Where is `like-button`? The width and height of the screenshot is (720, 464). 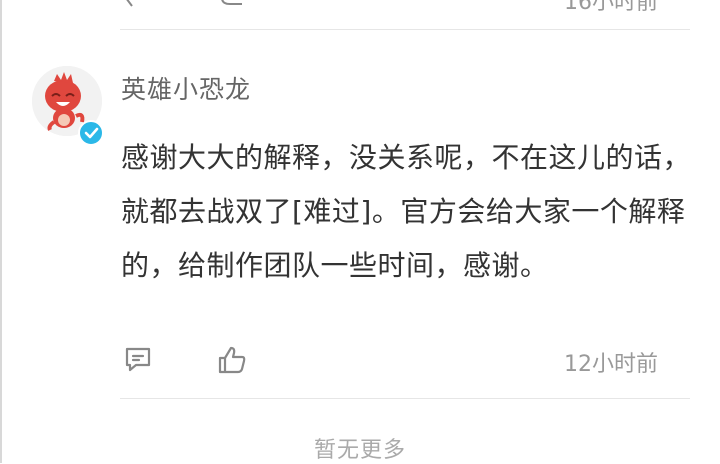
like-button is located at coordinates (232, 362).